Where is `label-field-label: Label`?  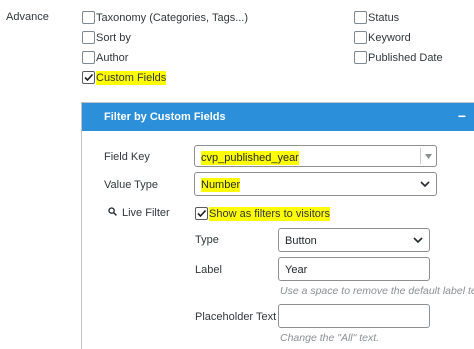 label-field-label: Label is located at coordinates (208, 270).